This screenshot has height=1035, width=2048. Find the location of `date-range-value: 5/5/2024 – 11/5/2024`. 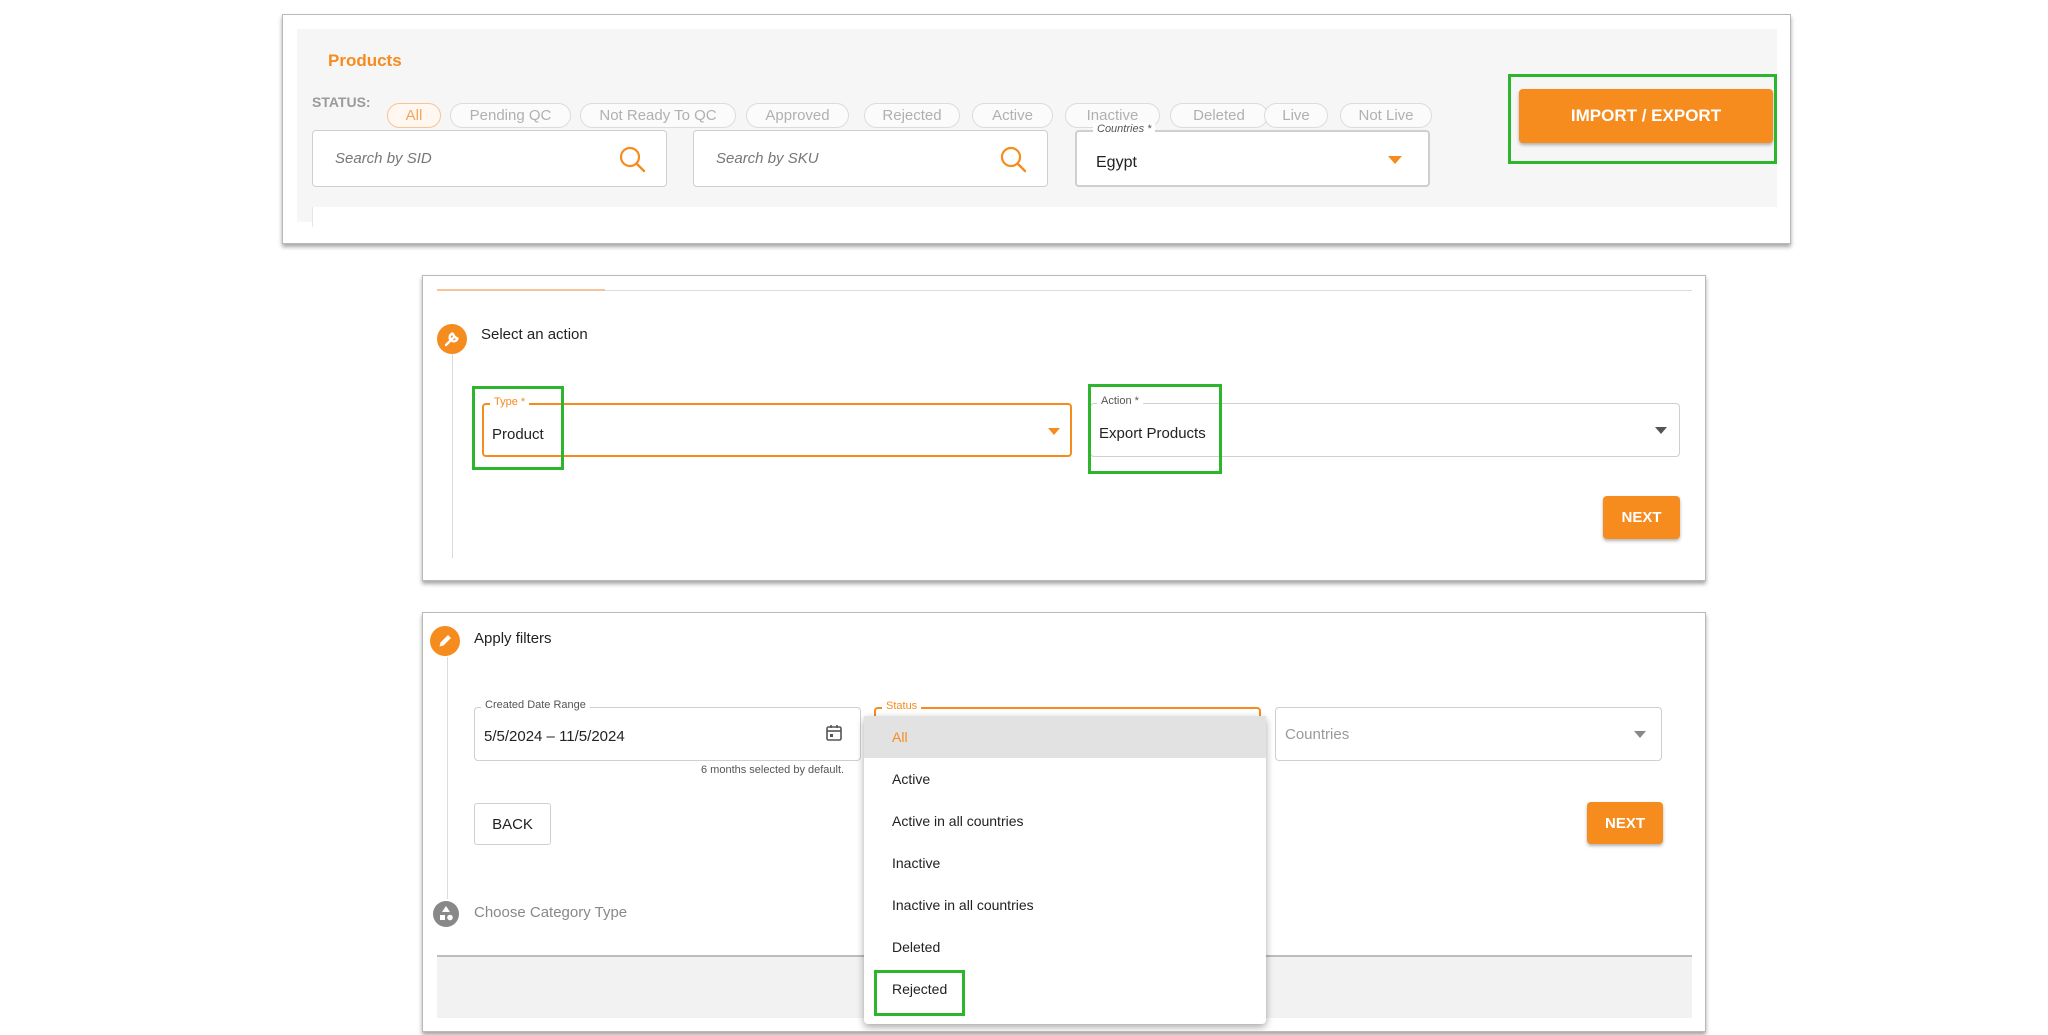

date-range-value: 5/5/2024 – 11/5/2024 is located at coordinates (554, 736).